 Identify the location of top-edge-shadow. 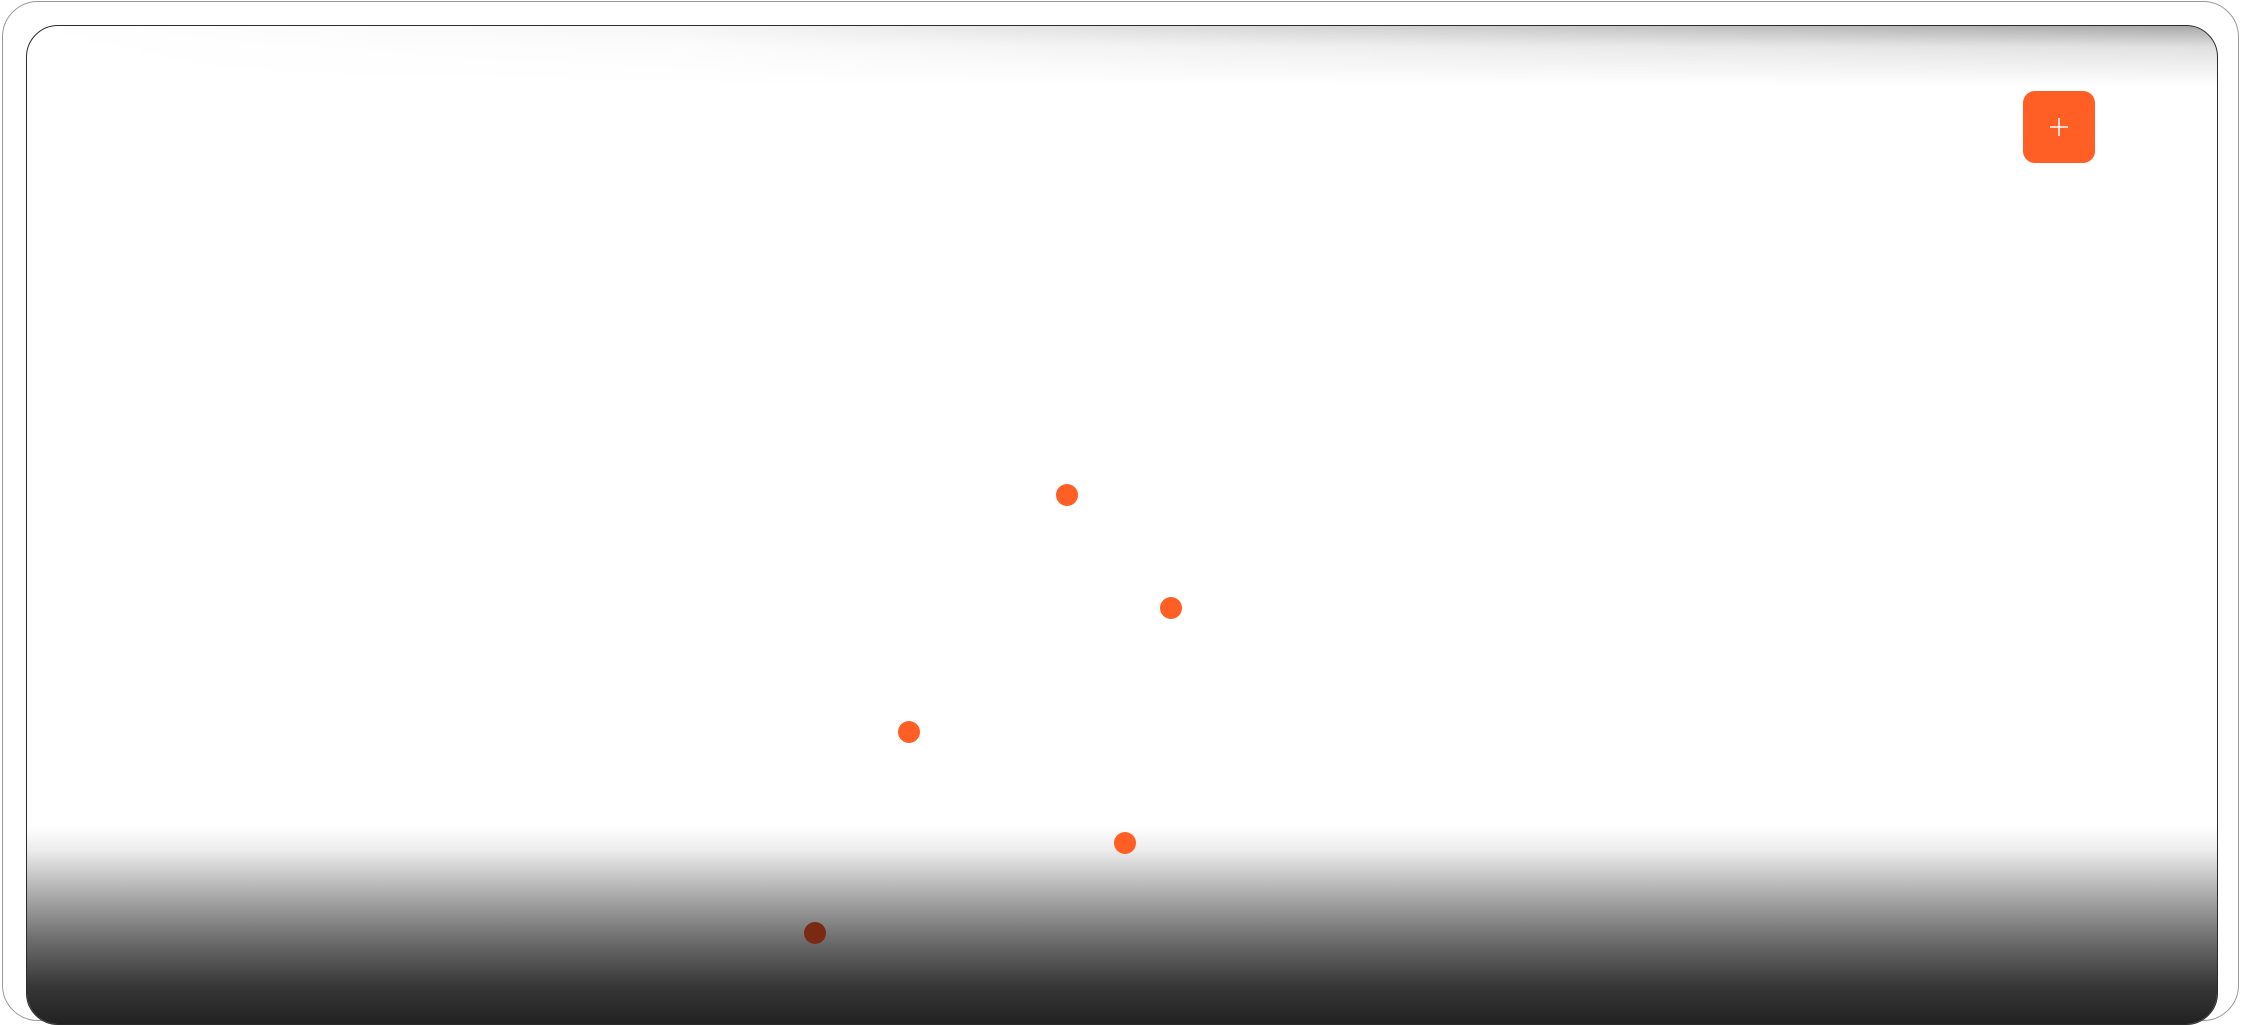
(1122, 56).